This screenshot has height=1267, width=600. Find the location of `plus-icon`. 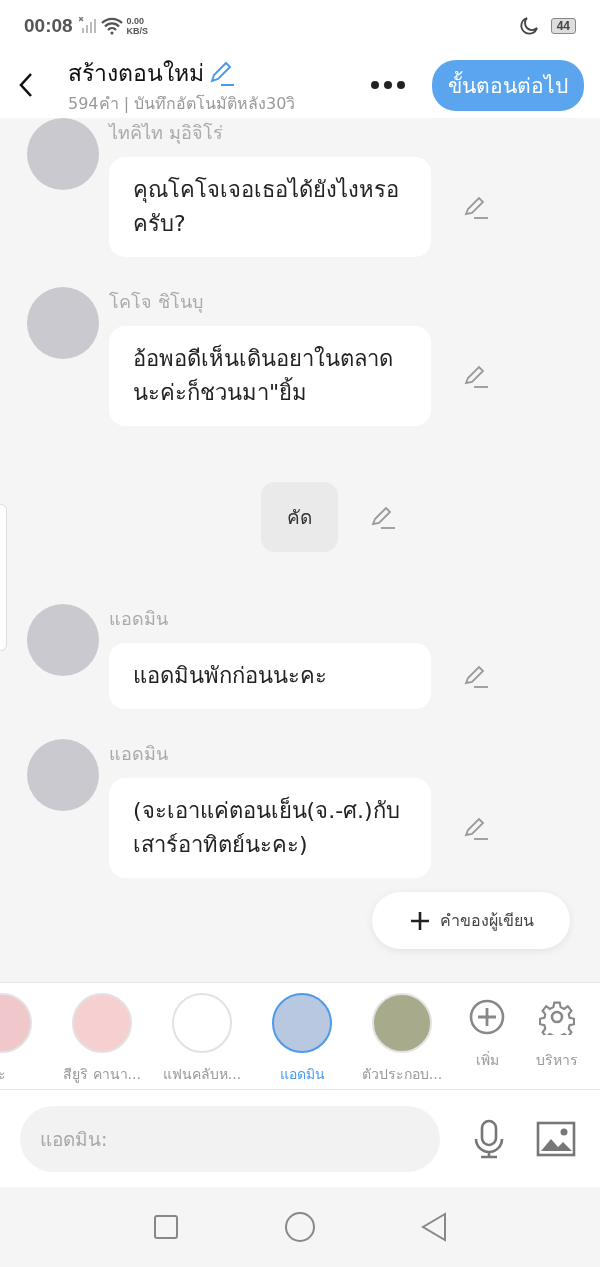

plus-icon is located at coordinates (420, 920).